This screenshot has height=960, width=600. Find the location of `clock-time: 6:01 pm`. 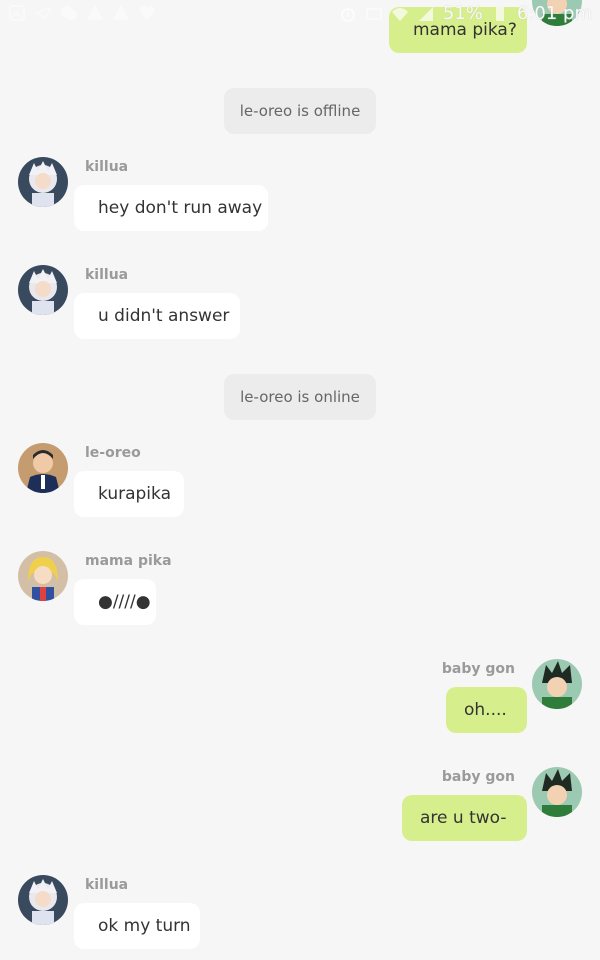

clock-time: 6:01 pm is located at coordinates (554, 13).